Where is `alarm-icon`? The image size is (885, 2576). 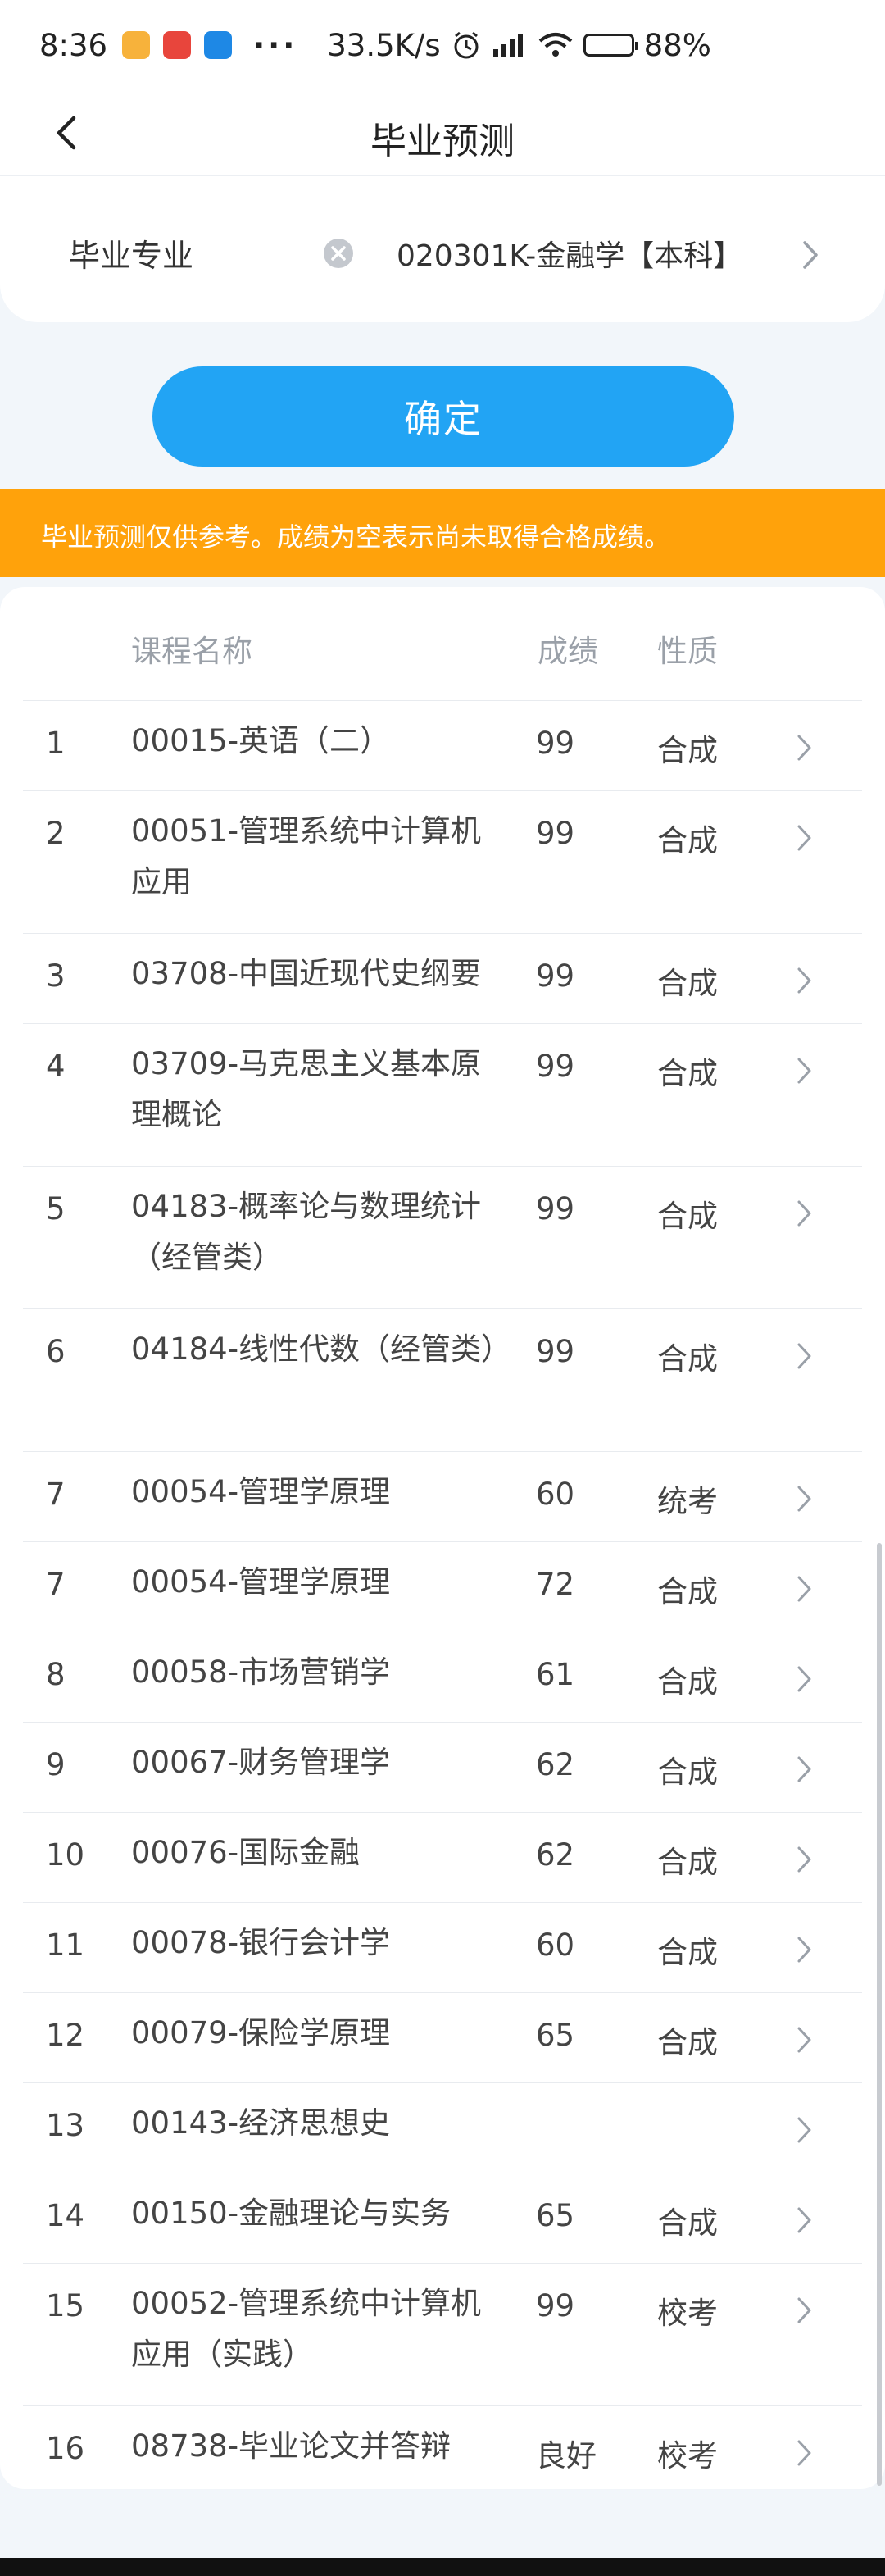 alarm-icon is located at coordinates (467, 45).